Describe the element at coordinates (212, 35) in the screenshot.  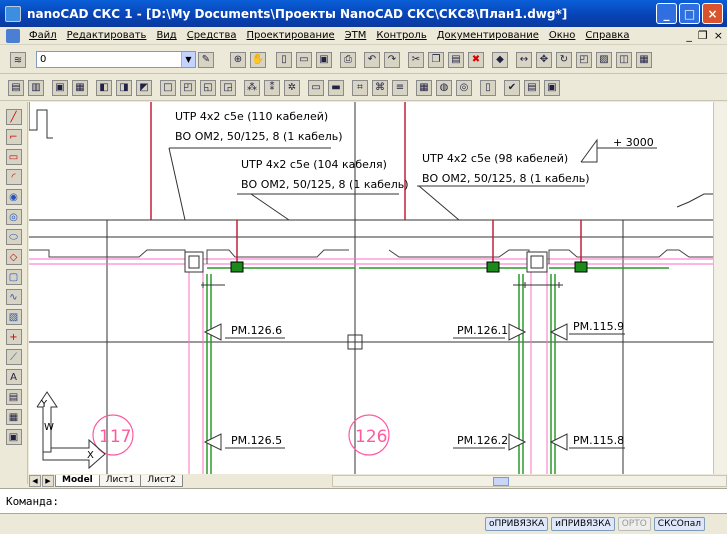
I see `menu-tools: Средства` at that location.